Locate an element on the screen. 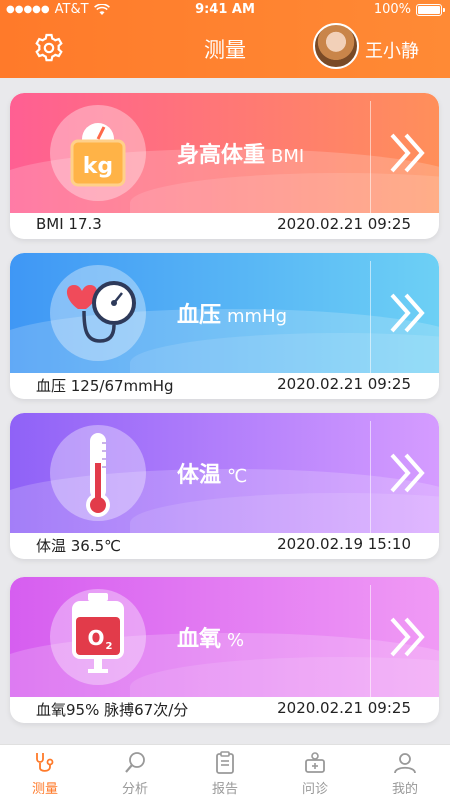 This screenshot has height=800, width=450. tab-analysis: 分析 is located at coordinates (135, 772).